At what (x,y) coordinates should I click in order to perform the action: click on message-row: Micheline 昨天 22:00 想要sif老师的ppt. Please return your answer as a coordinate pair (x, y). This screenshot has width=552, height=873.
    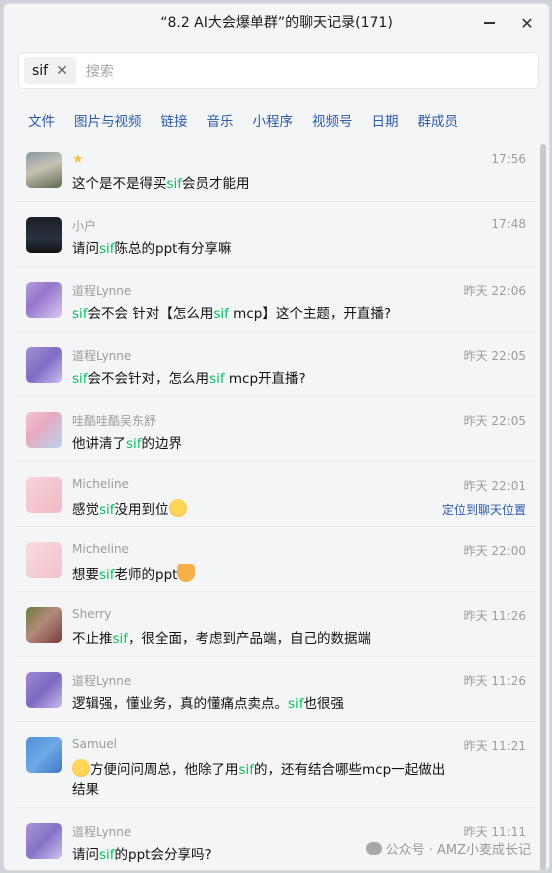
    Looking at the image, I should click on (276, 559).